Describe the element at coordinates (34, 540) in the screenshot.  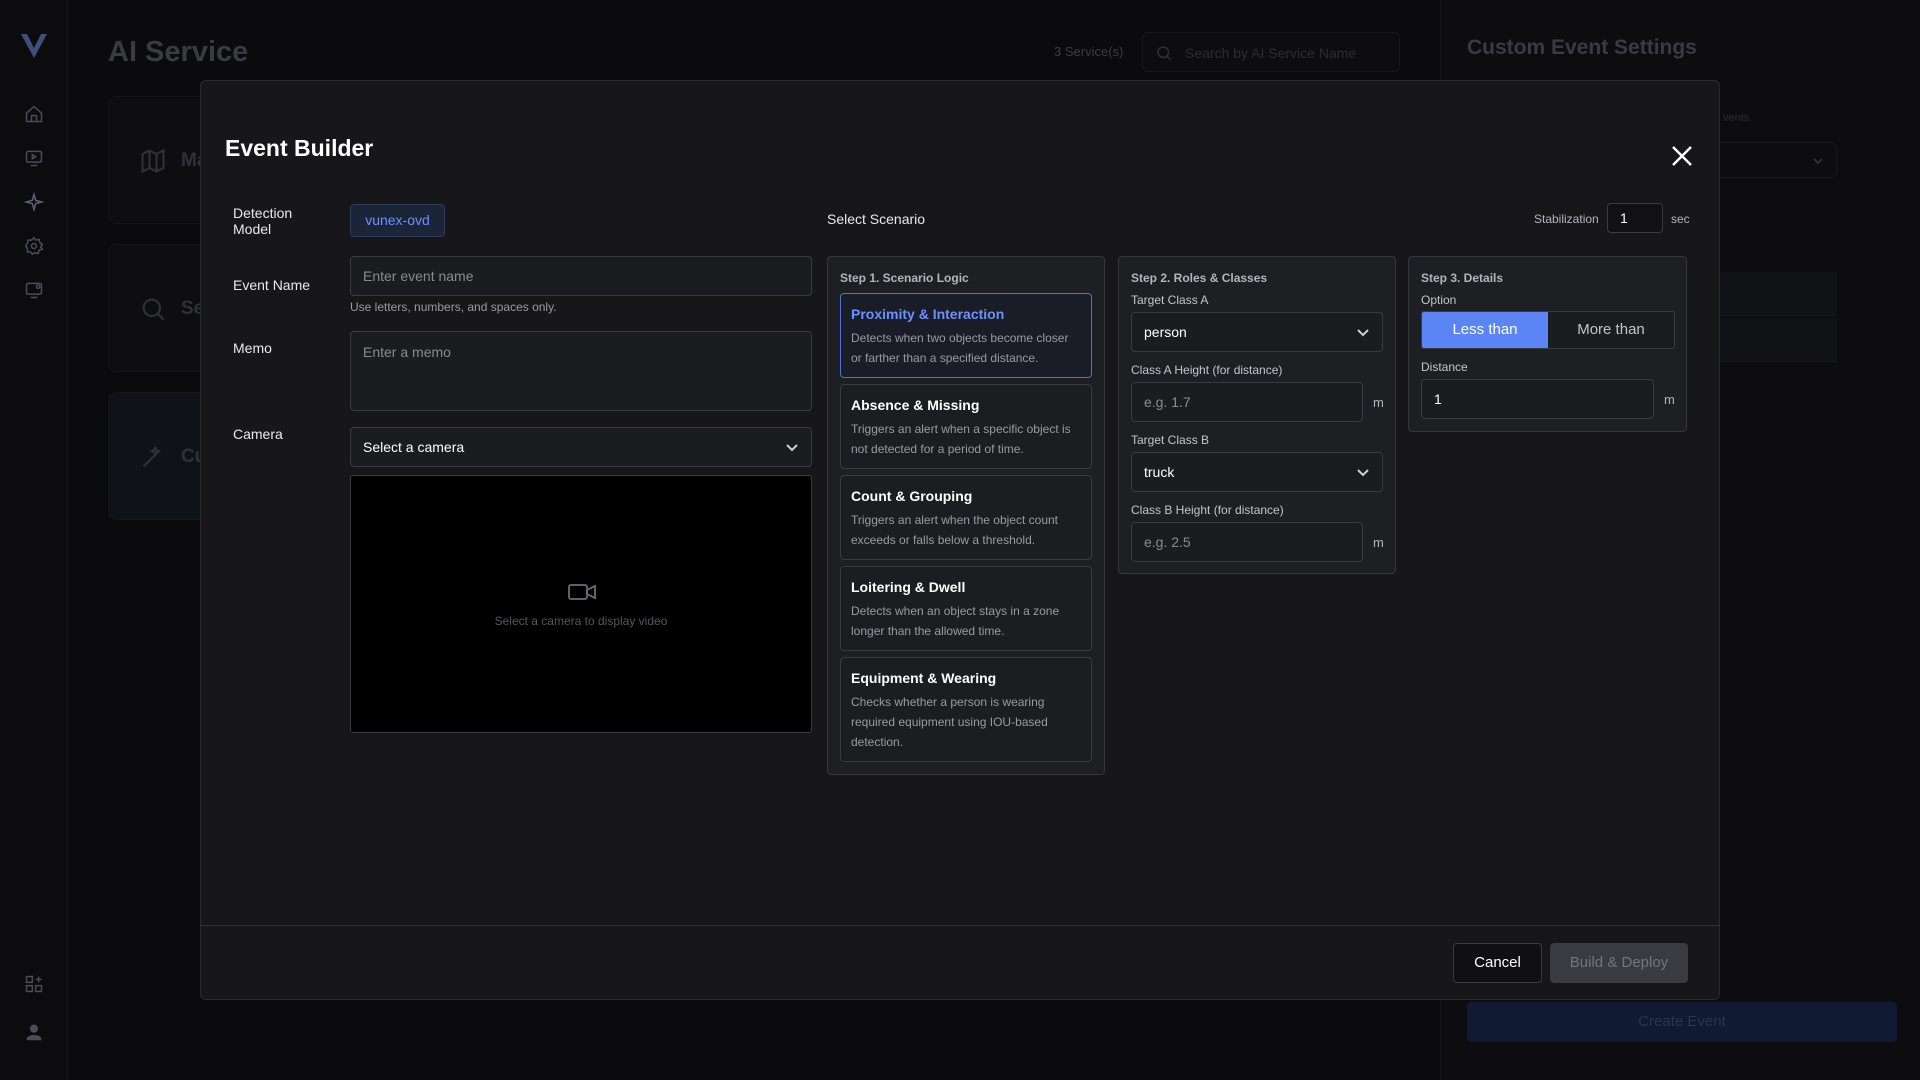
I see `sidebar` at that location.